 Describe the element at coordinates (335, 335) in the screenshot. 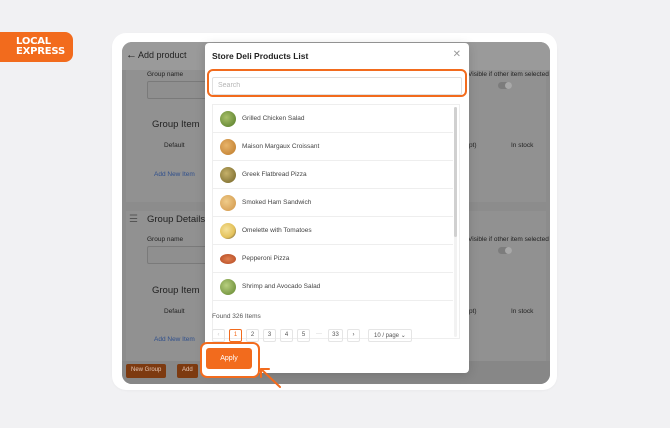

I see `page-button-last: 33` at that location.